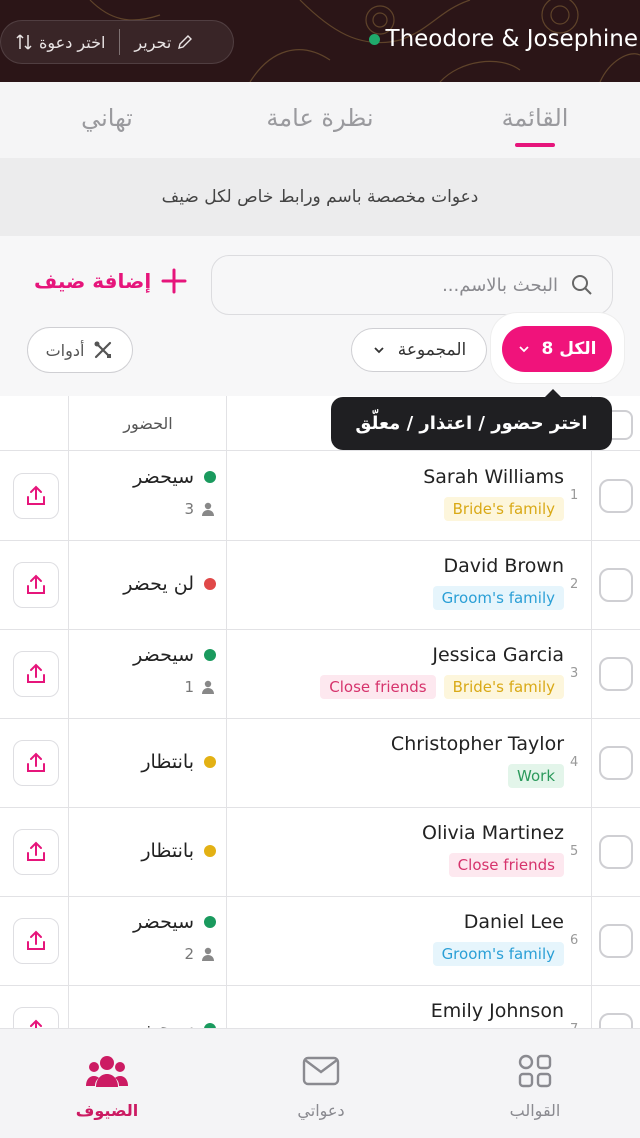  Describe the element at coordinates (574, 851) in the screenshot. I see `row-index: 5` at that location.